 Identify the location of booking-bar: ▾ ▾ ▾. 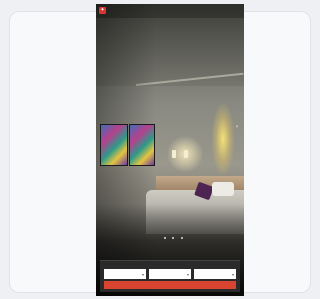
(170, 276).